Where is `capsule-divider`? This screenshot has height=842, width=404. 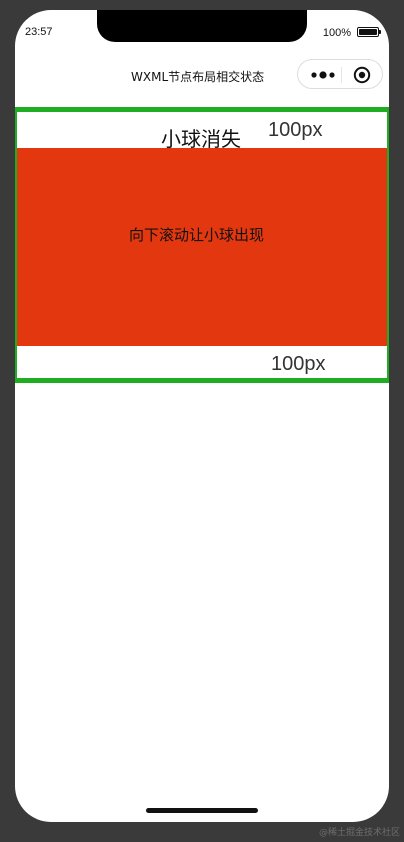
capsule-divider is located at coordinates (341, 75).